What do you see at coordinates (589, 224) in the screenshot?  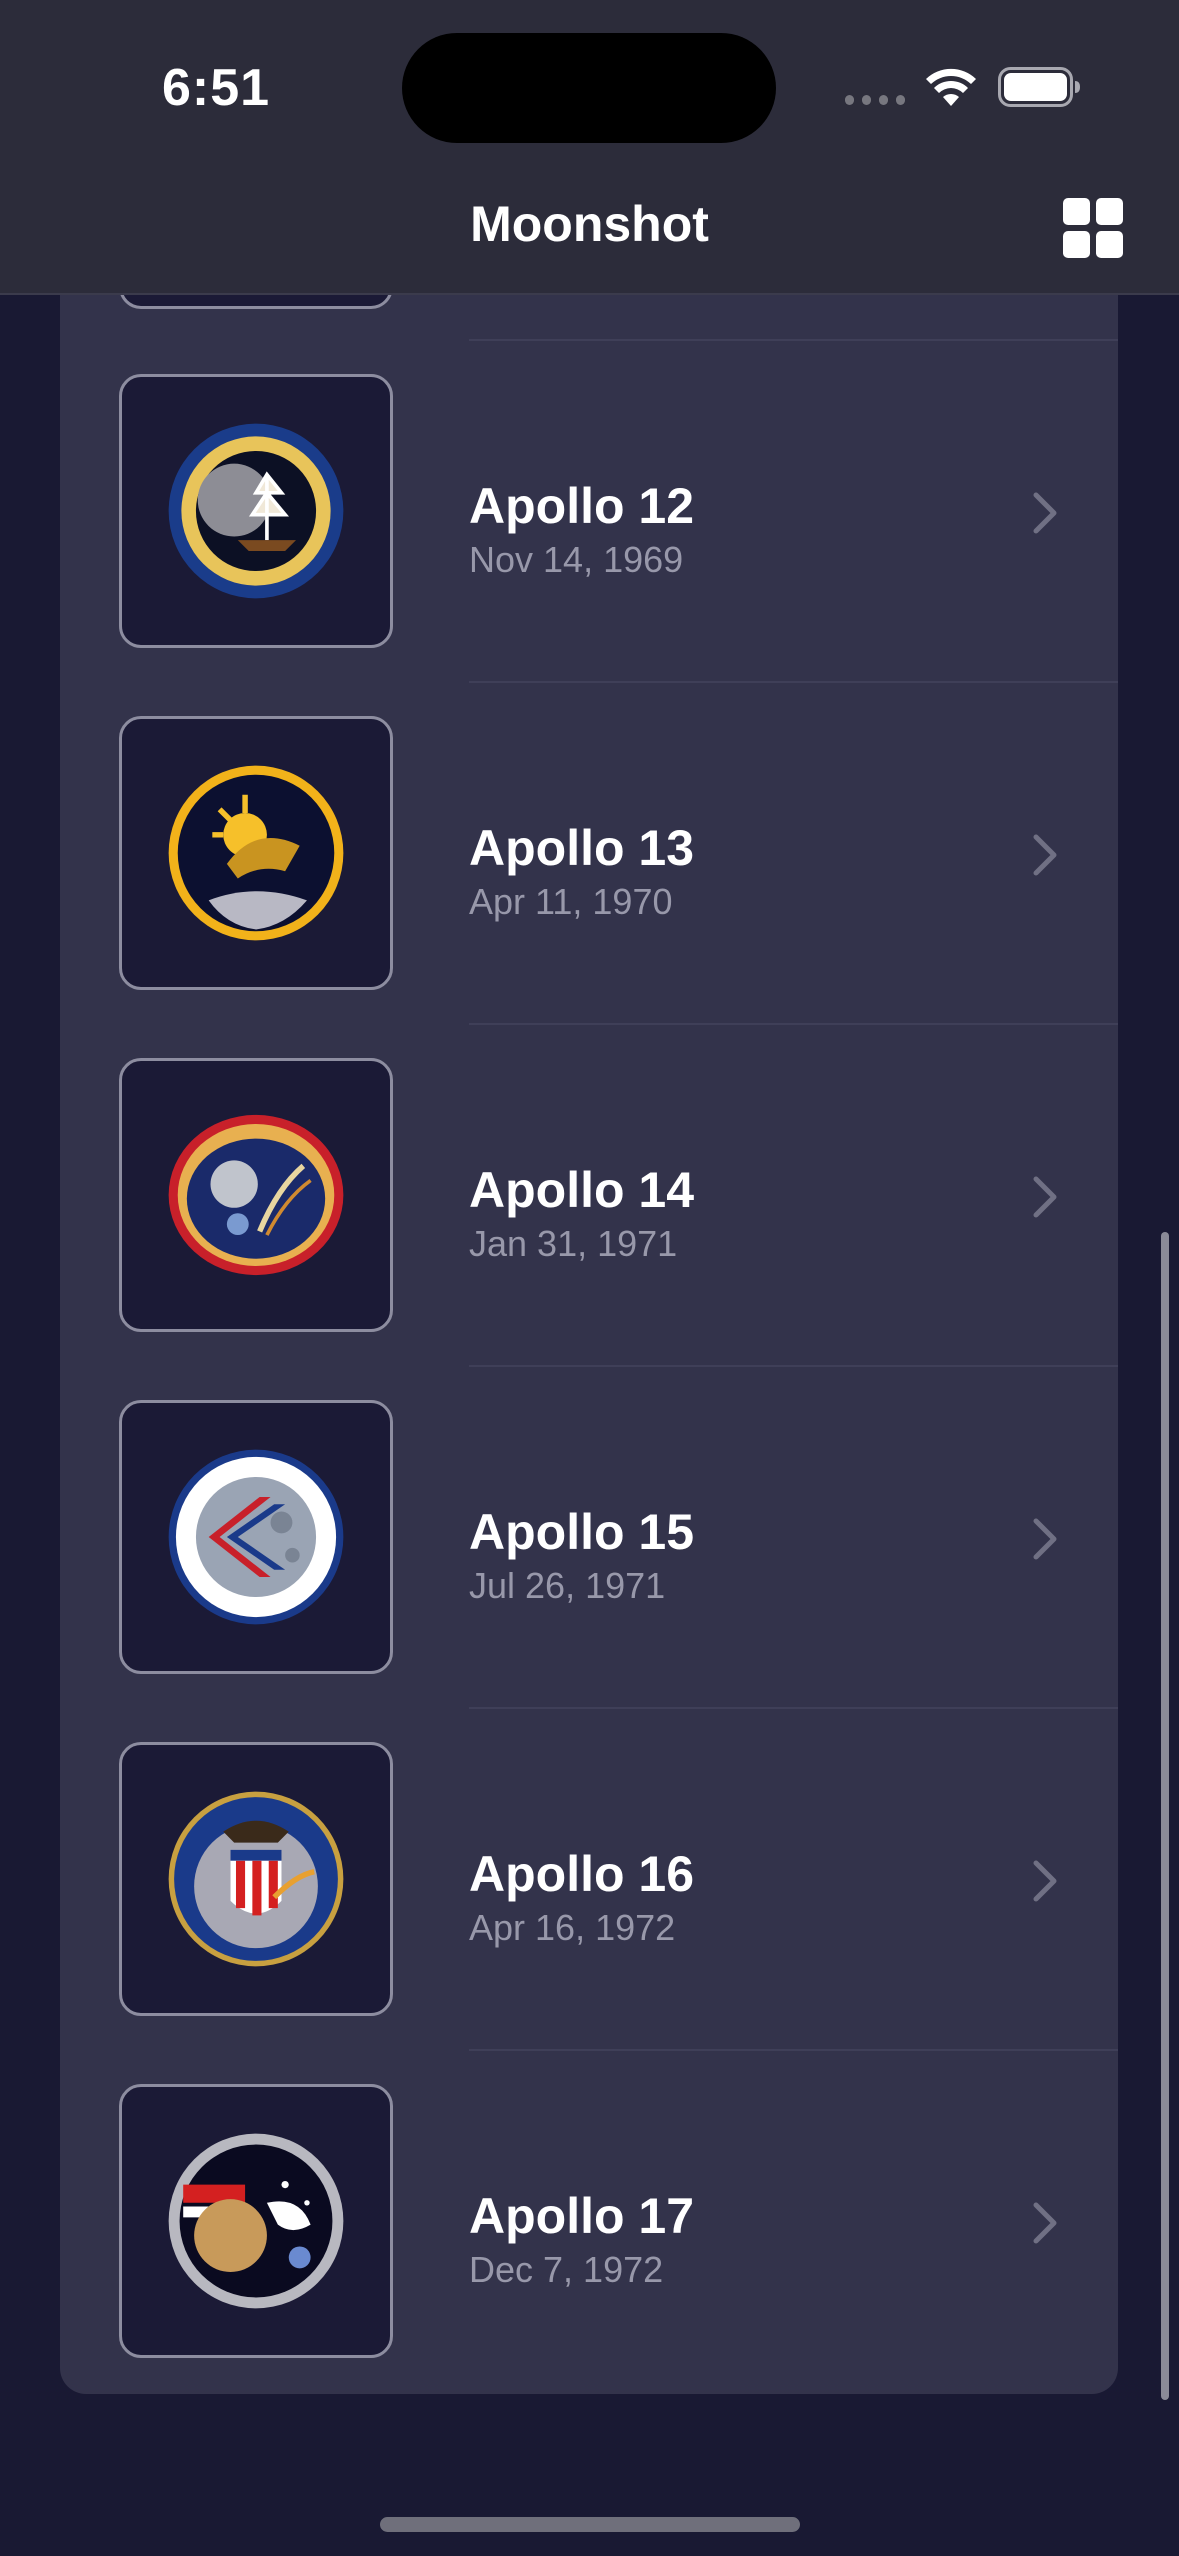 I see `page-title: Moonshot` at bounding box center [589, 224].